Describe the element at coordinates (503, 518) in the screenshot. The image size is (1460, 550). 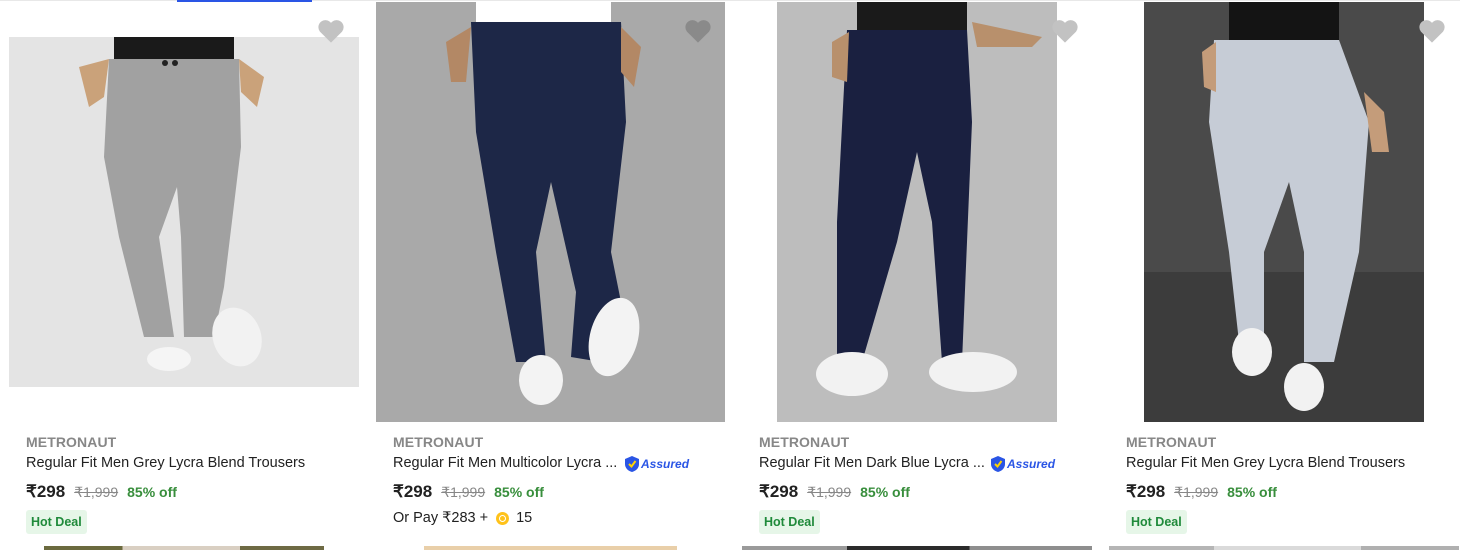
I see `supercoin-icon` at that location.